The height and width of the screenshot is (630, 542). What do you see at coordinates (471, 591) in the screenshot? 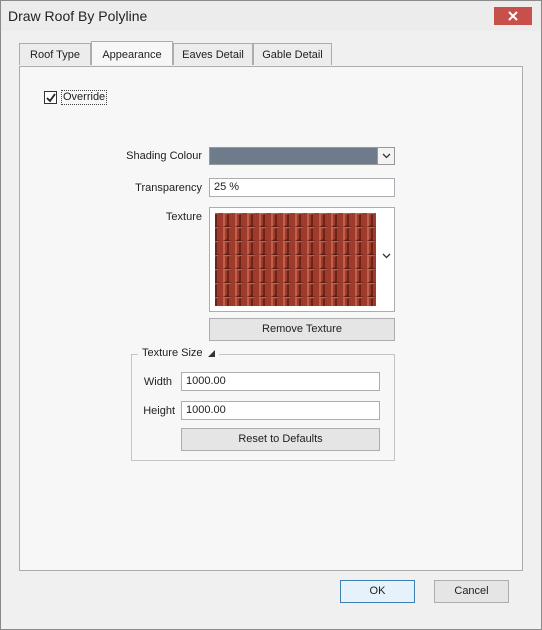
I see `cancel-button: Cancel` at bounding box center [471, 591].